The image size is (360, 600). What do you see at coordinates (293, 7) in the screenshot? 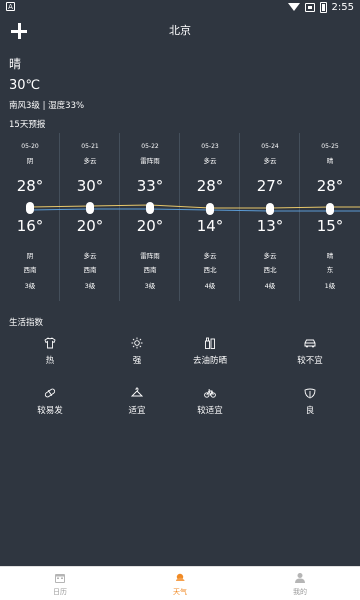
I see `wifi-icon` at bounding box center [293, 7].